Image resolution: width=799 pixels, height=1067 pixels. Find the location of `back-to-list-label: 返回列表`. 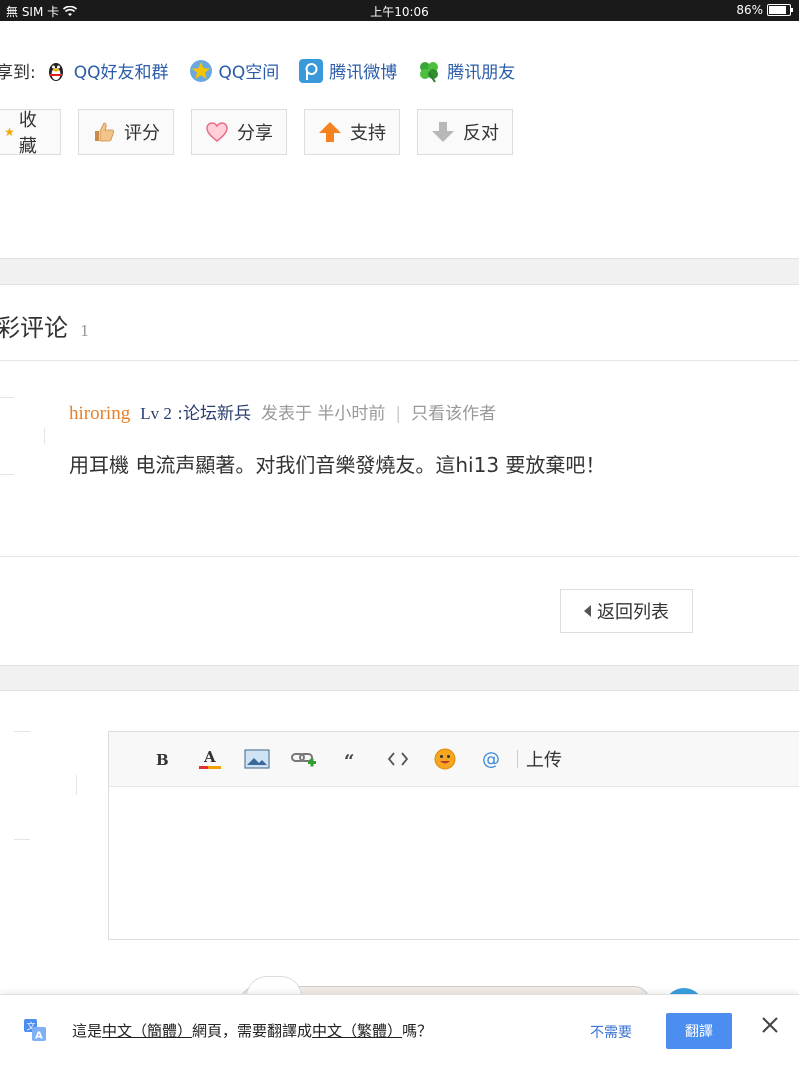

back-to-list-label: 返回列表 is located at coordinates (633, 612).